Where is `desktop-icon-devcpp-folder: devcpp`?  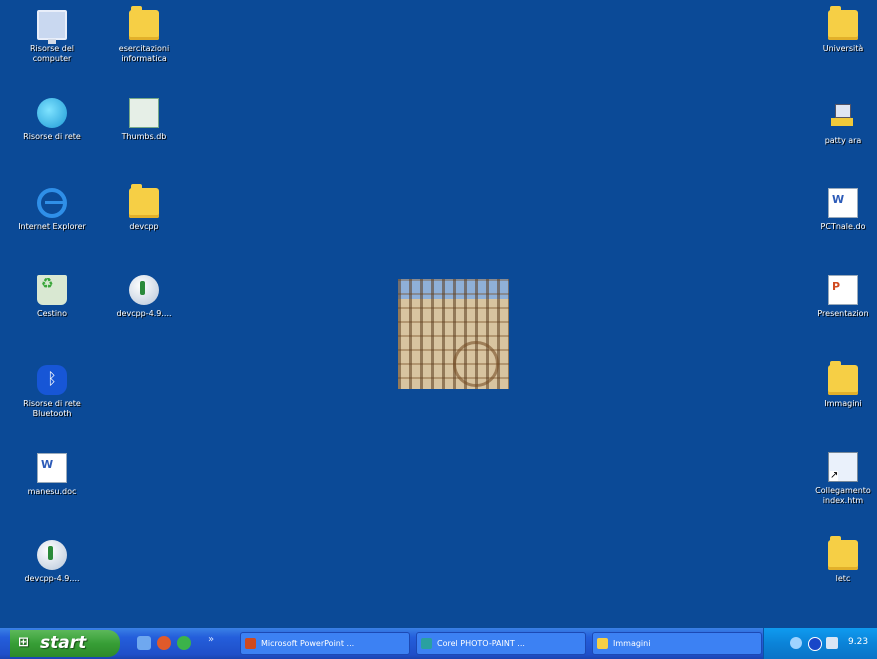
desktop-icon-devcpp-folder: devcpp is located at coordinates (144, 208).